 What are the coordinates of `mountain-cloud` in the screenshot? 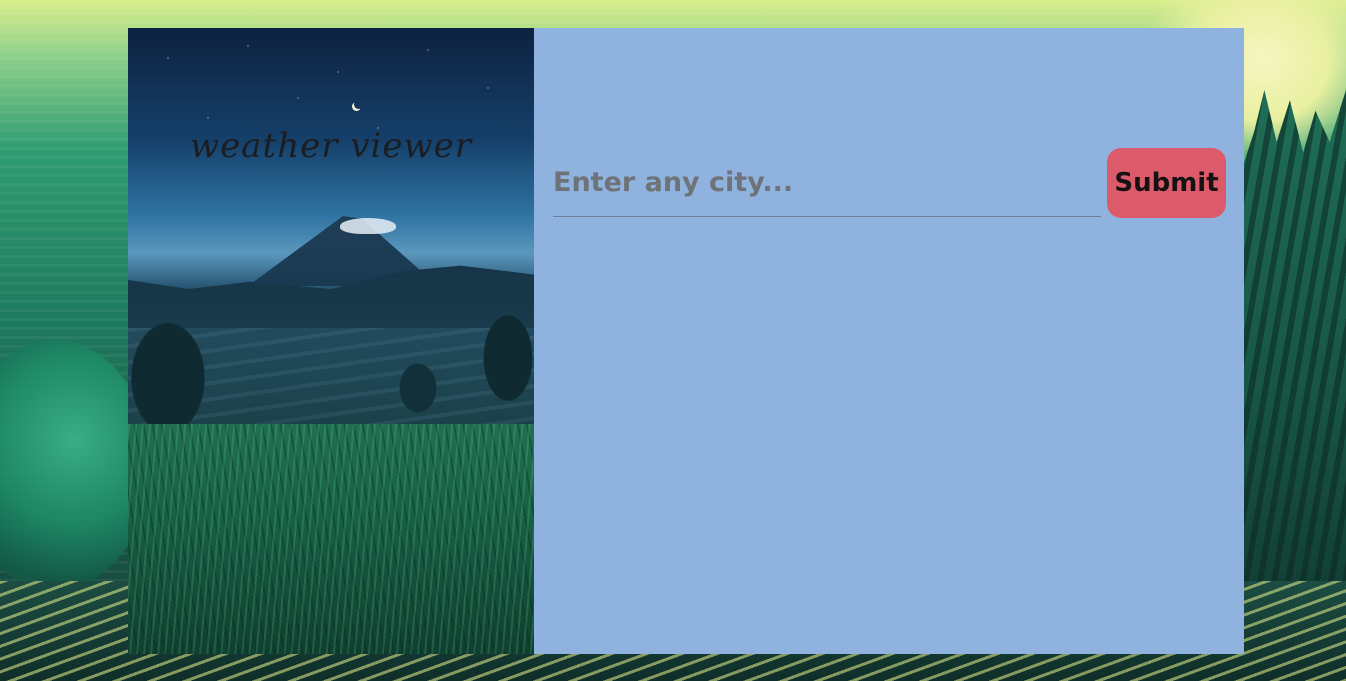 It's located at (368, 226).